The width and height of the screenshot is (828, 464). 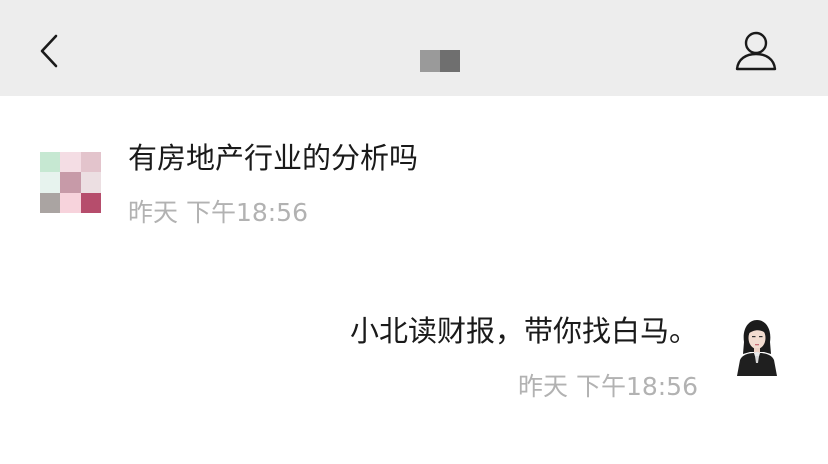 I want to click on chevron-left-icon, so click(x=49, y=51).